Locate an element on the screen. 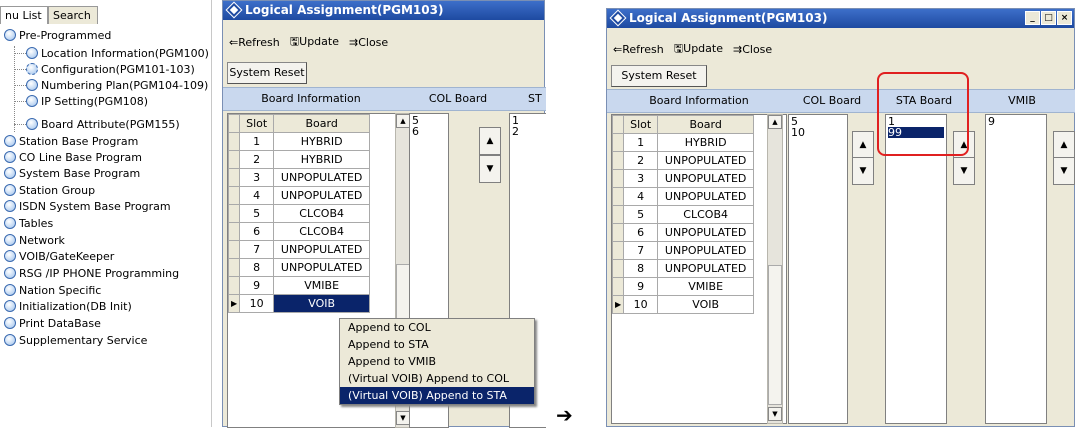  system-reset-button: System Reset is located at coordinates (659, 76).